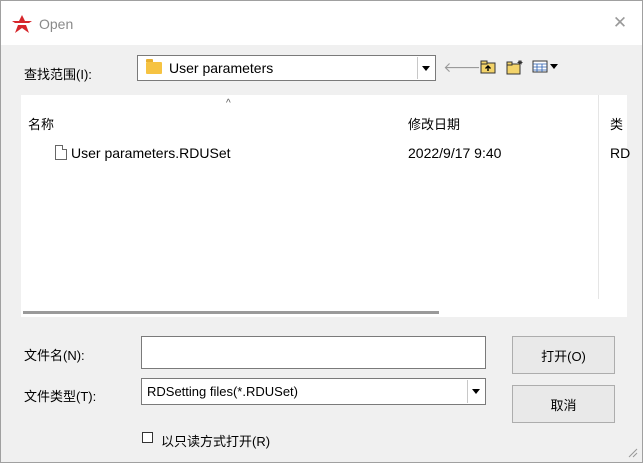 This screenshot has width=643, height=463. What do you see at coordinates (222, 391) in the screenshot?
I see `filetype-value: RDSetting files(*.RDUSet)` at bounding box center [222, 391].